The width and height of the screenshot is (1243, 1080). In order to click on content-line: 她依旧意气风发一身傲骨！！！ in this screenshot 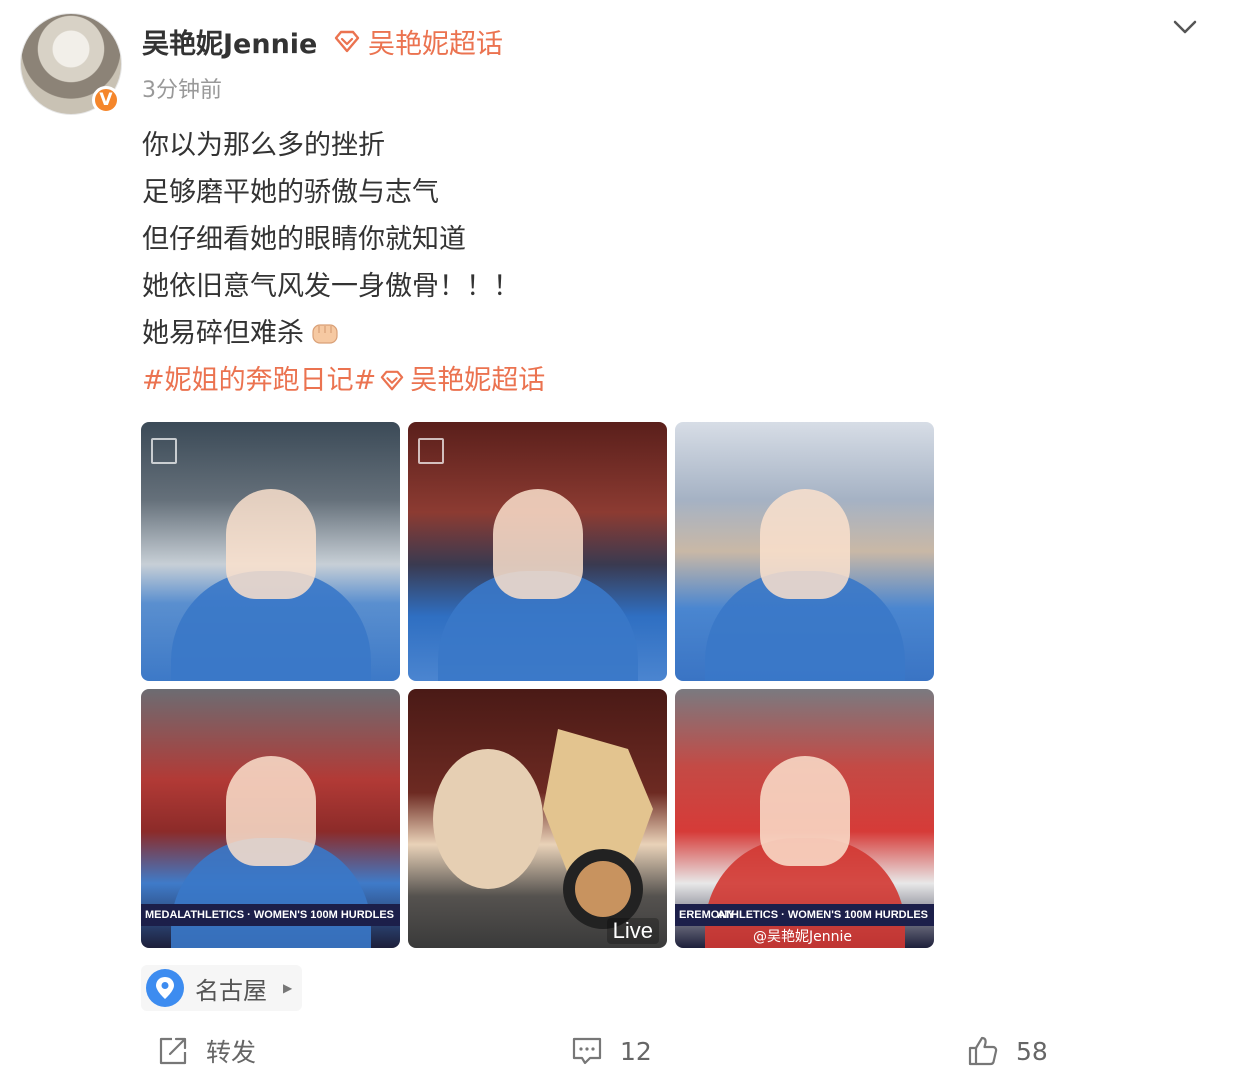, I will do `click(331, 286)`.